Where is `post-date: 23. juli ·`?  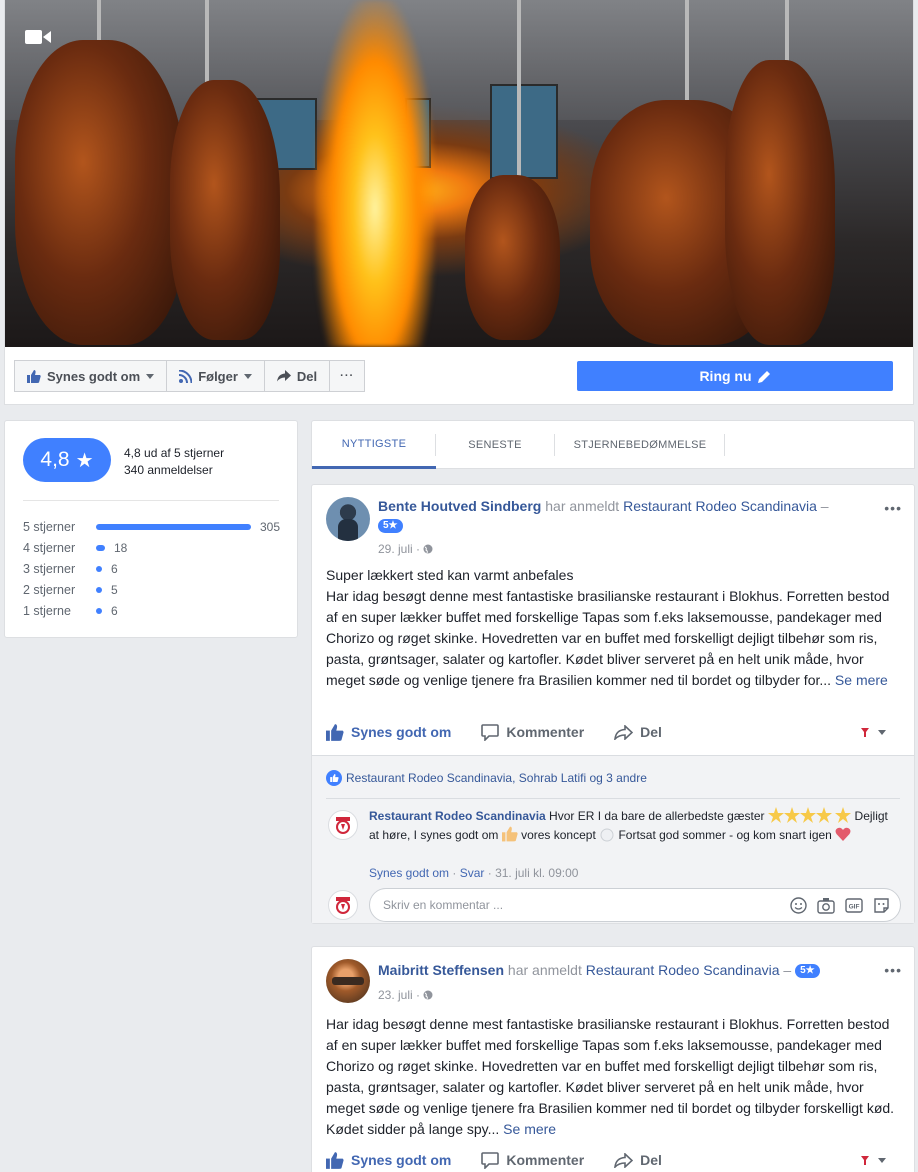
post-date: 23. juli · is located at coordinates (405, 995).